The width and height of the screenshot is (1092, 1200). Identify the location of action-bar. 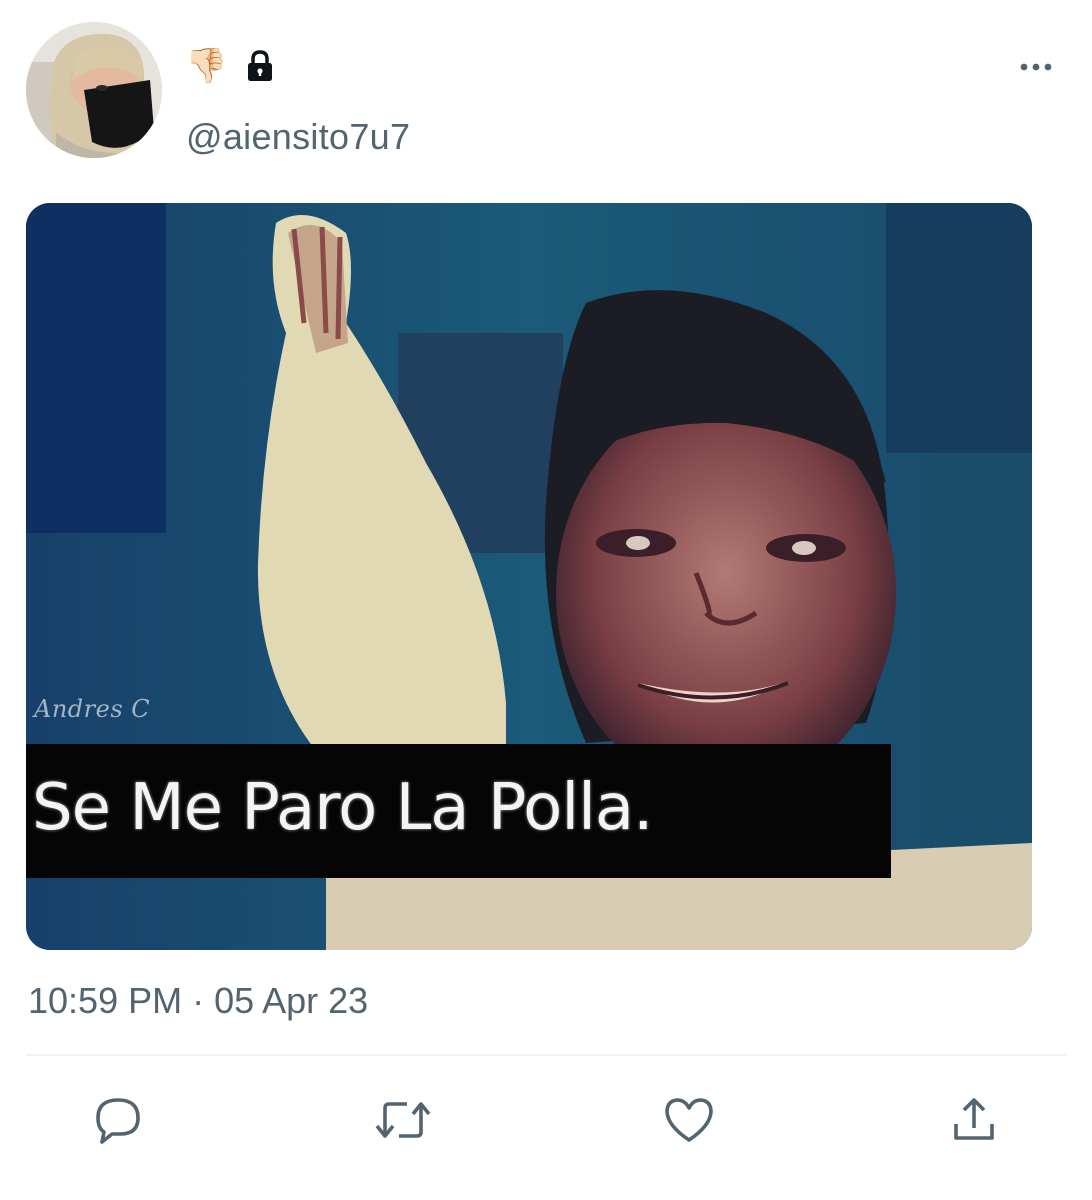
(546, 1120).